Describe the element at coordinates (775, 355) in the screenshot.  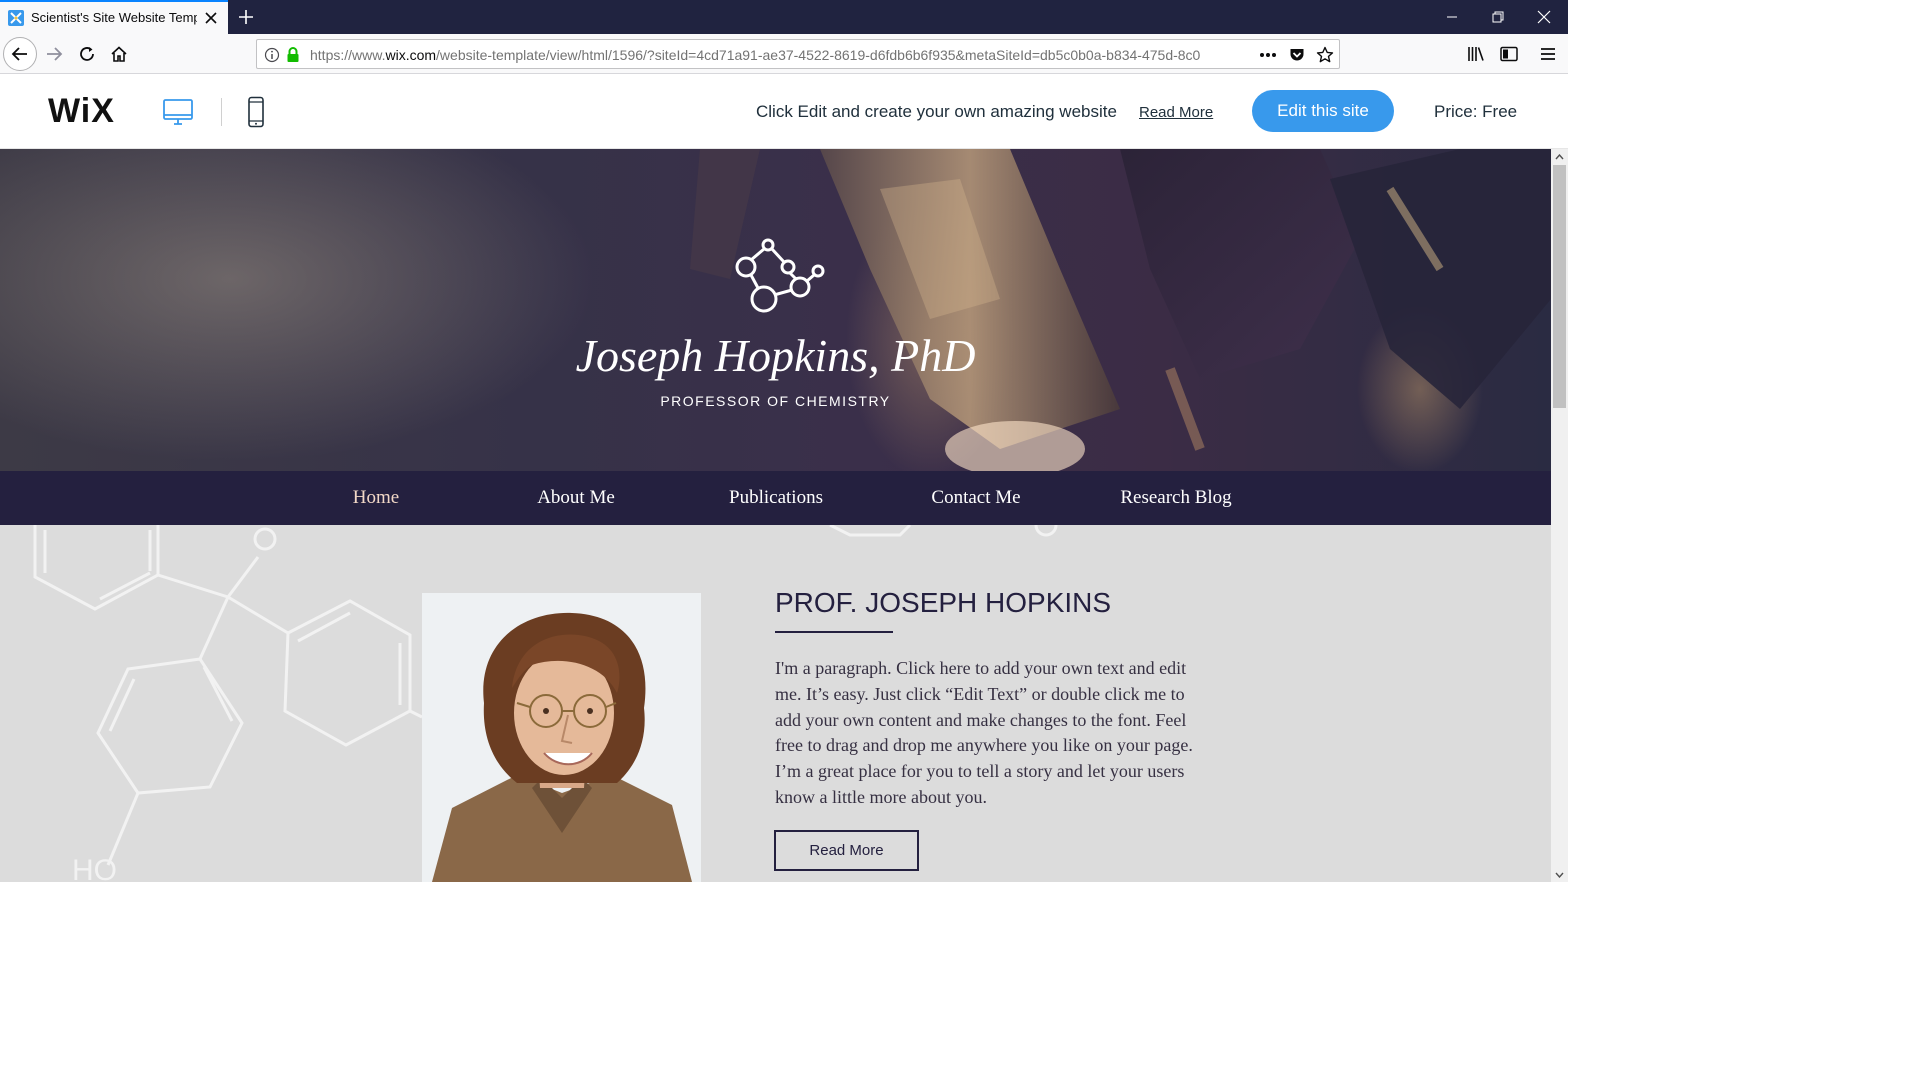
I see `site-owner-name: Joseph Hopkins, PhD` at that location.